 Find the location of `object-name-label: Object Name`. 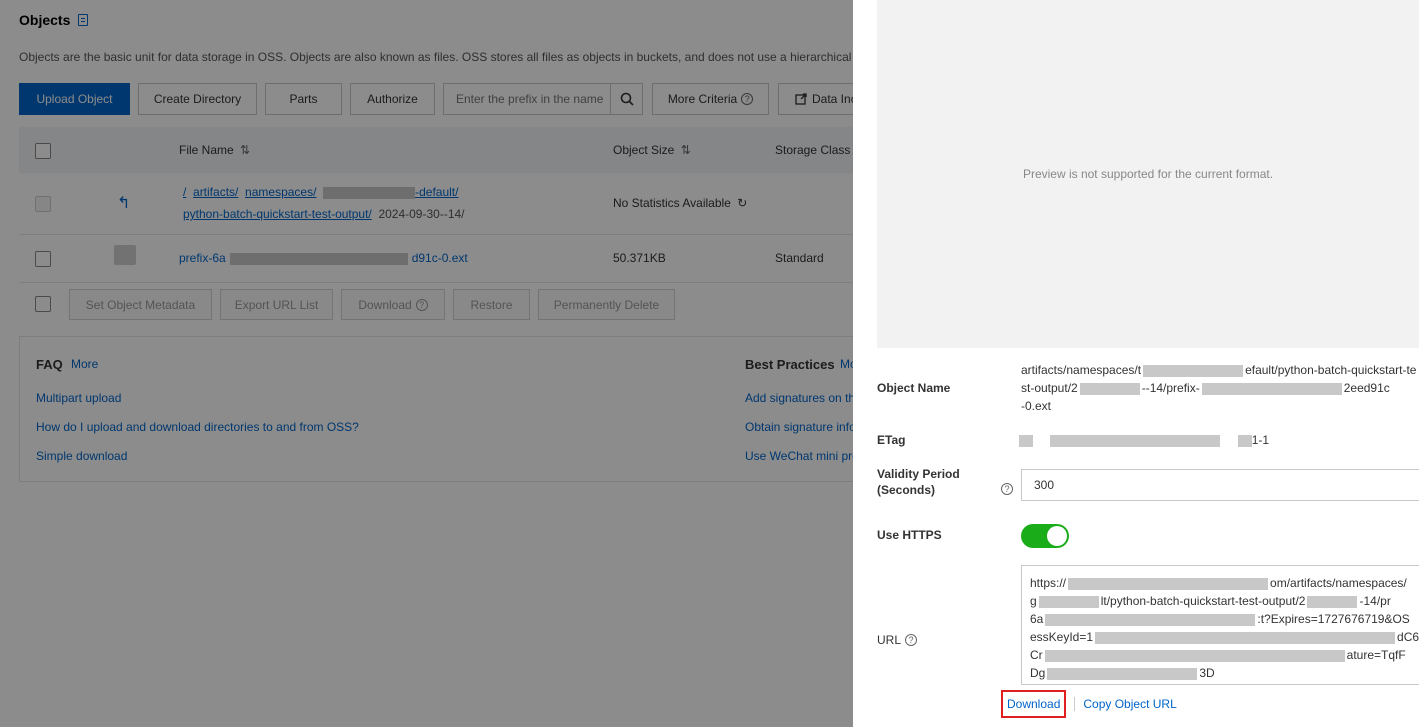

object-name-label: Object Name is located at coordinates (914, 388).